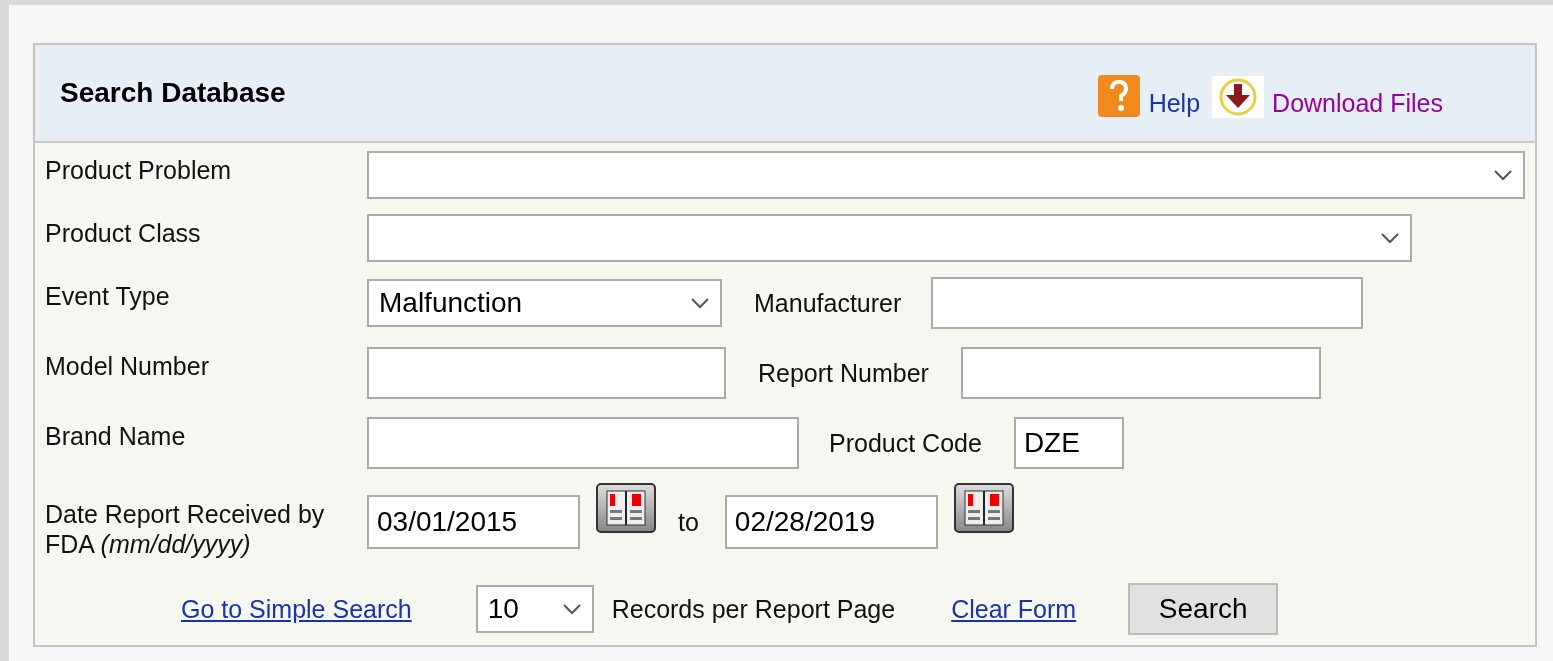  What do you see at coordinates (753, 609) in the screenshot?
I see `records-label: Records per Report Page` at bounding box center [753, 609].